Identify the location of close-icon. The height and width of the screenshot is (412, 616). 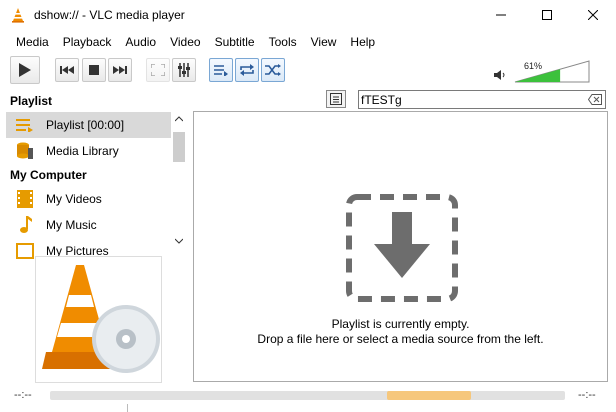
(593, 15).